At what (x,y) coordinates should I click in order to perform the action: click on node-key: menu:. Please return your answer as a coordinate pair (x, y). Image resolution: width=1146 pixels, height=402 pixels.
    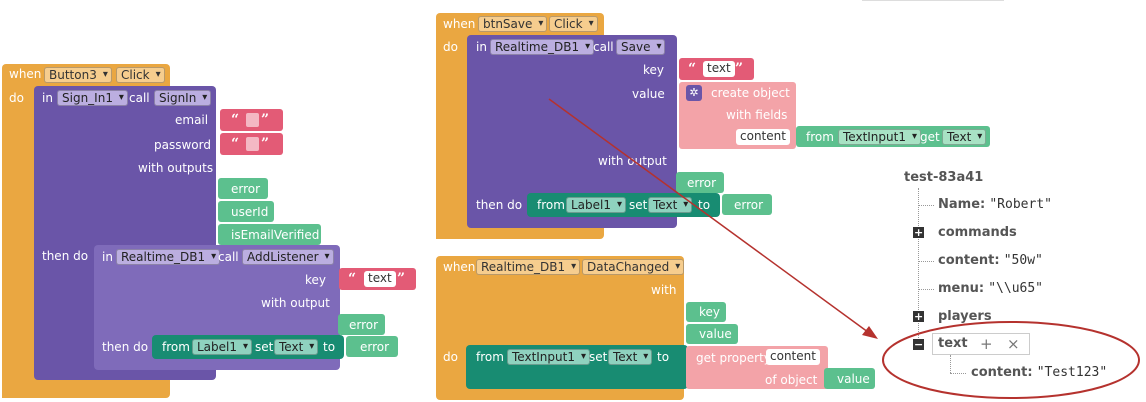
    Looking at the image, I should click on (961, 288).